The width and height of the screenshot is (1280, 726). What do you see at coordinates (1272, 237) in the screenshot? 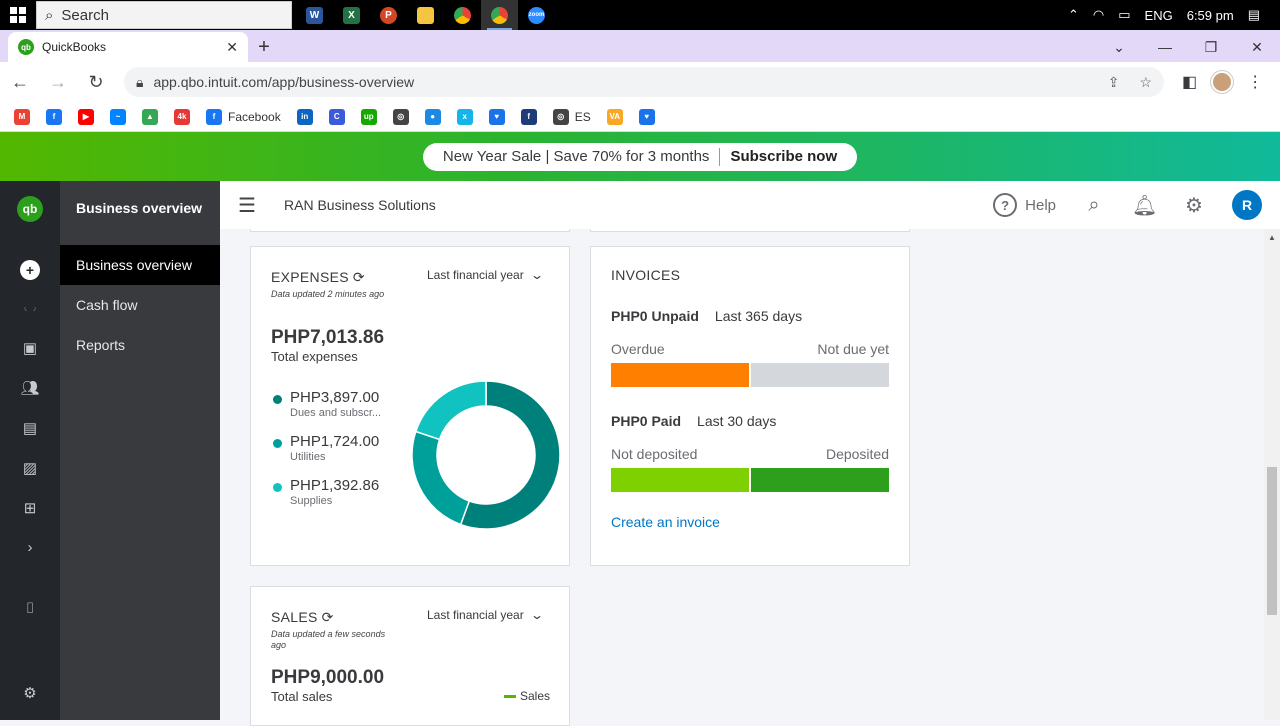
I see `scroll-up-icon: ▲` at bounding box center [1272, 237].